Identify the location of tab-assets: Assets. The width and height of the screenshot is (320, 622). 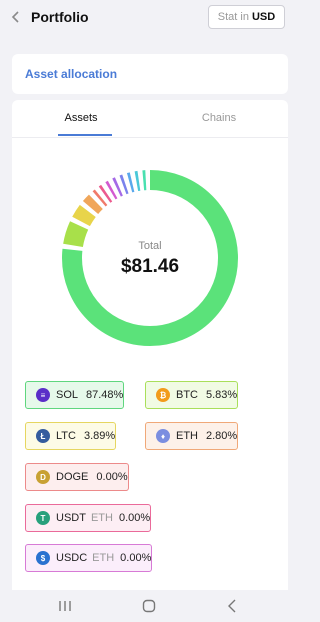
(81, 118).